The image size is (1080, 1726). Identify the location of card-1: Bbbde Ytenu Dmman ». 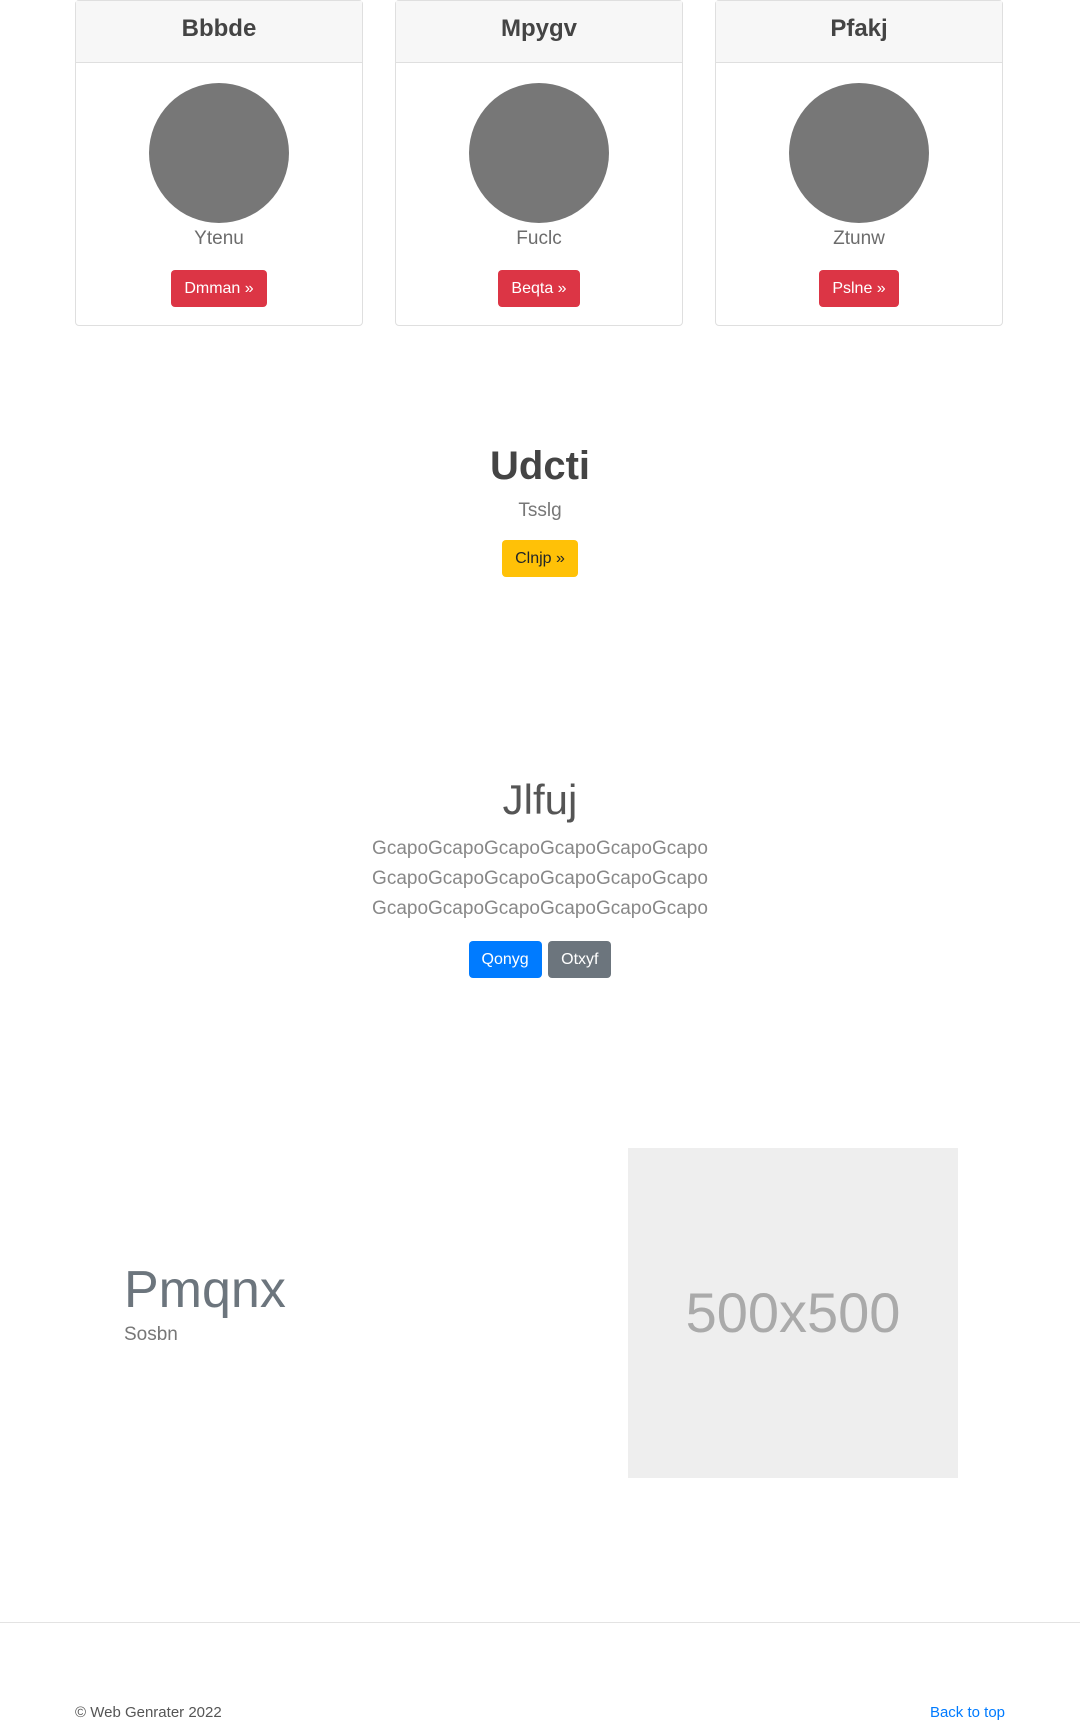
(219, 163).